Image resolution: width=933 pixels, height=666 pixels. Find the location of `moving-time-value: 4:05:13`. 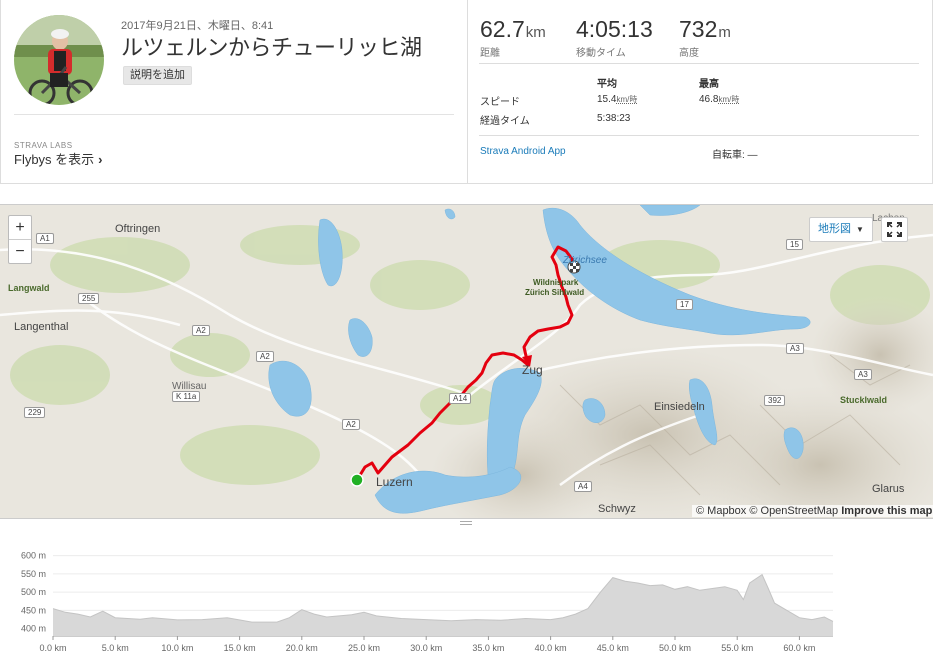

moving-time-value: 4:05:13 is located at coordinates (614, 29).